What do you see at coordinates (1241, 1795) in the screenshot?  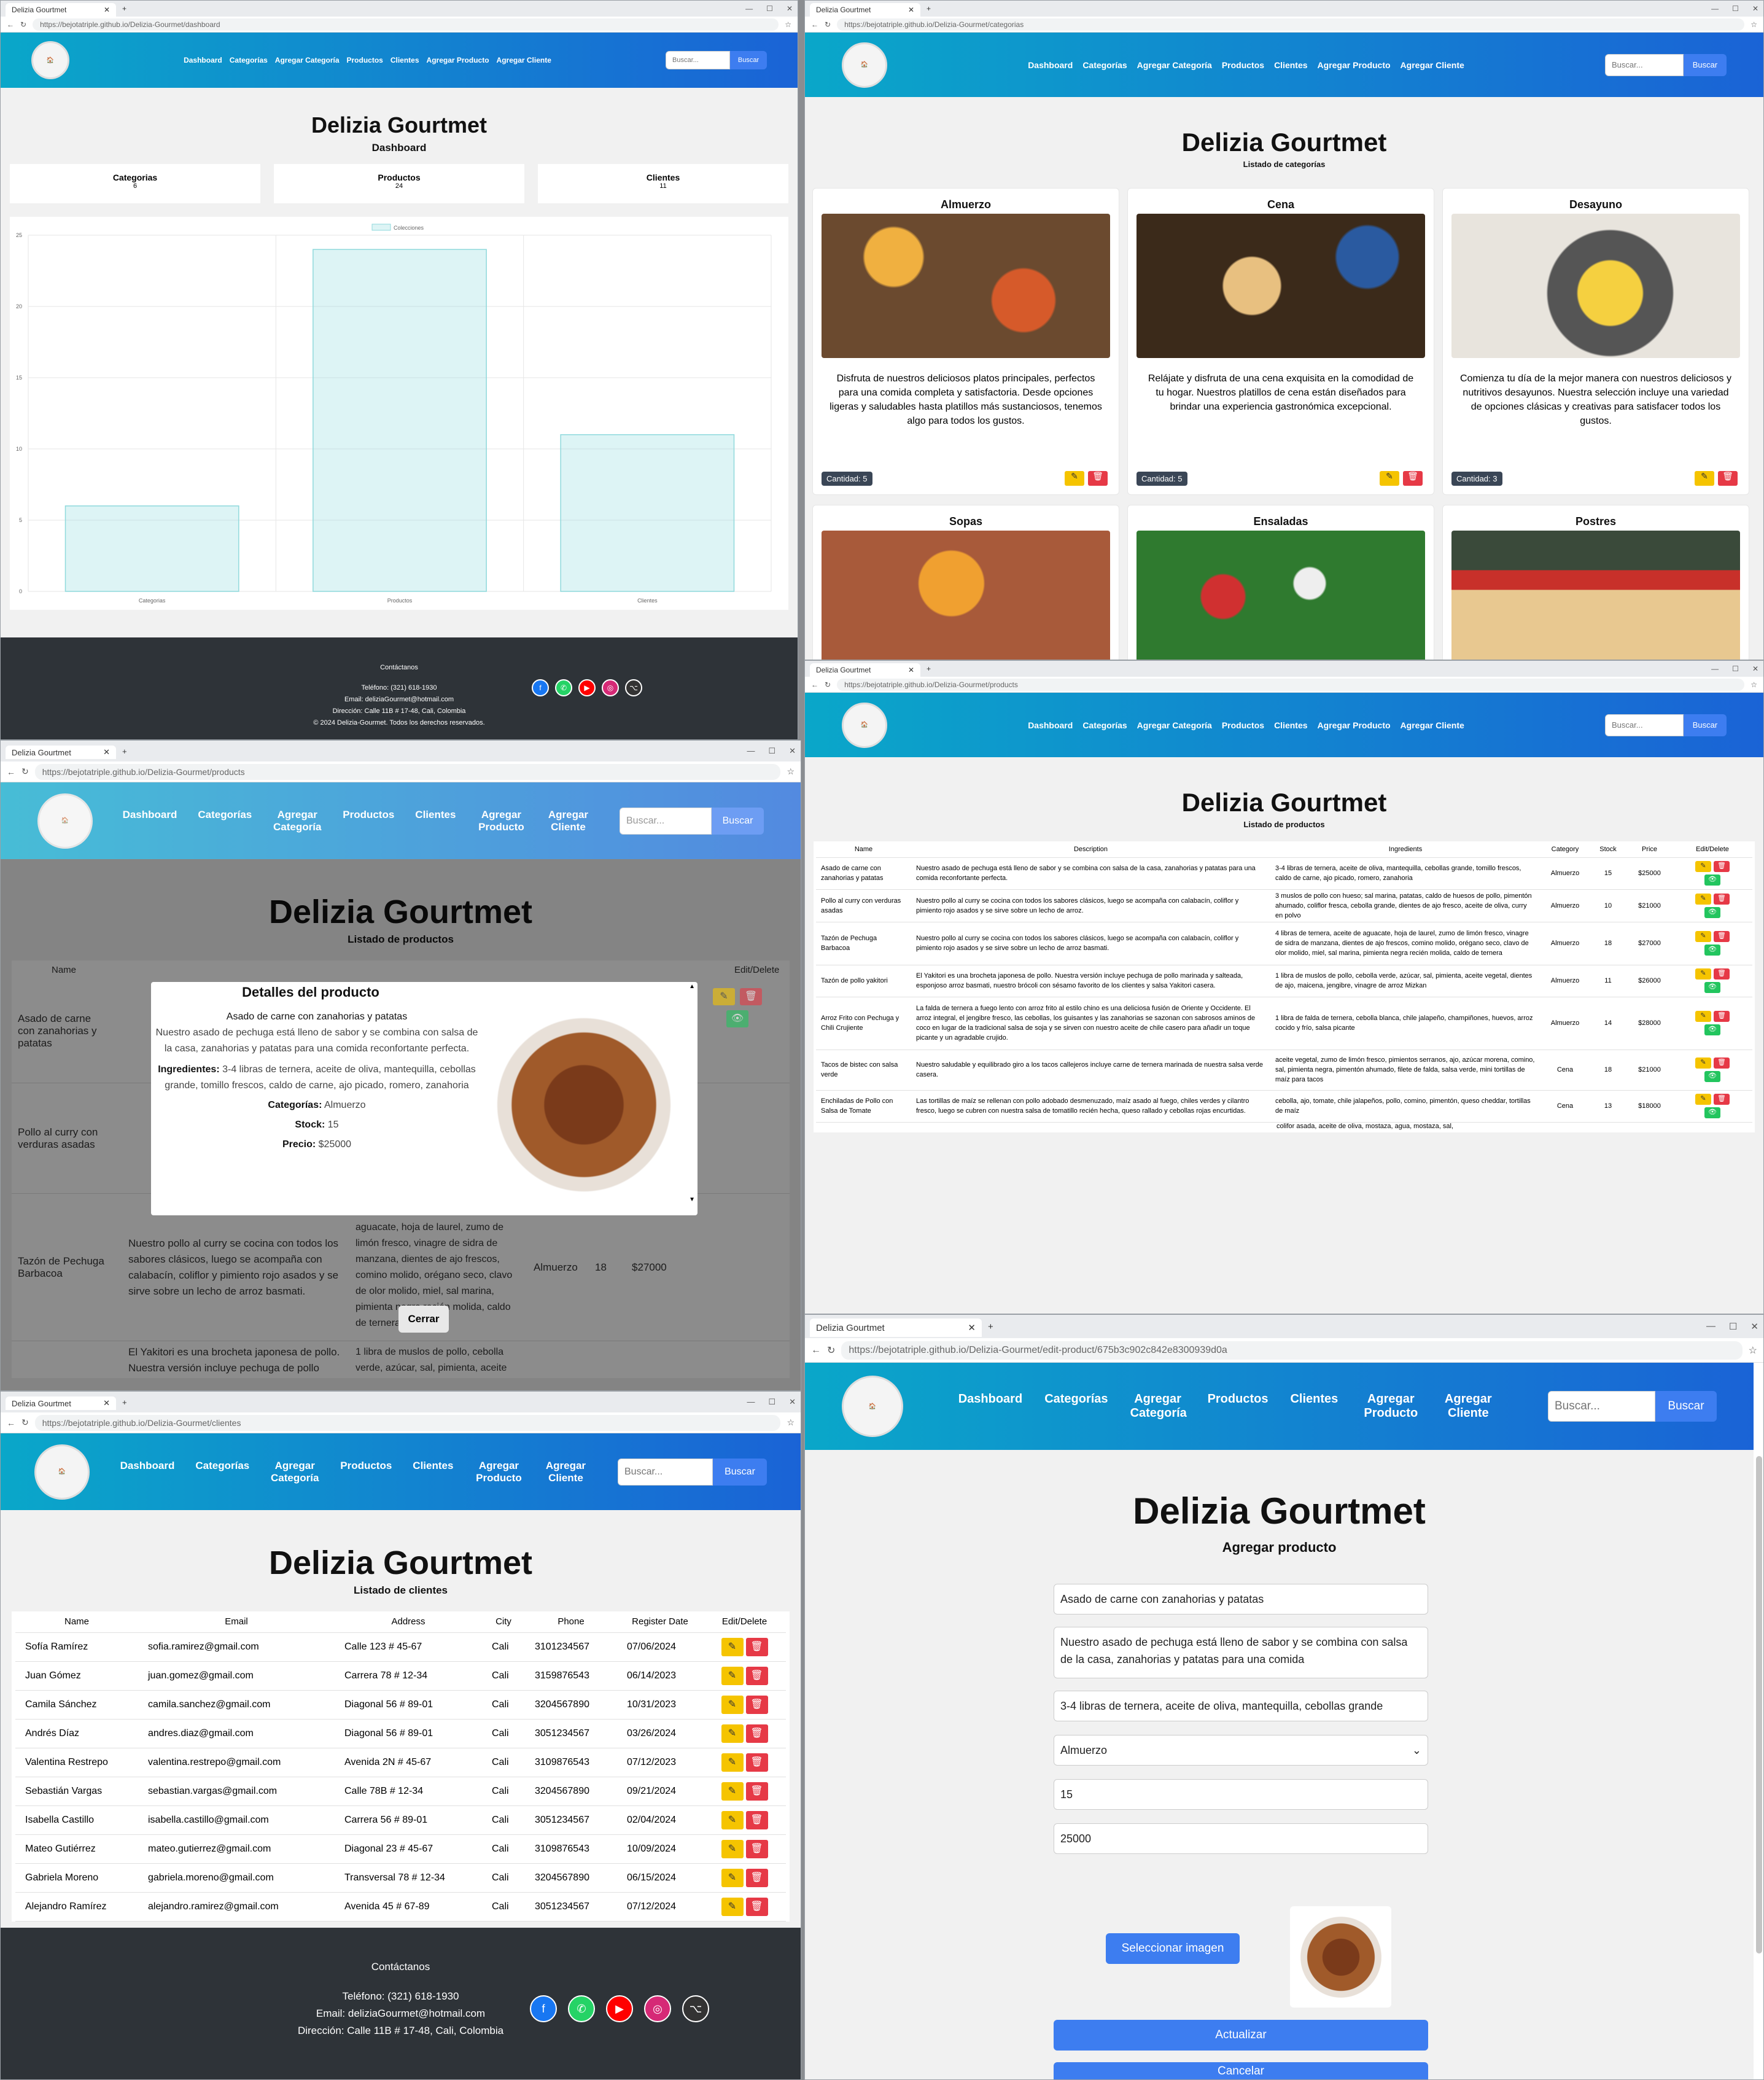 I see `stock-input: 15` at bounding box center [1241, 1795].